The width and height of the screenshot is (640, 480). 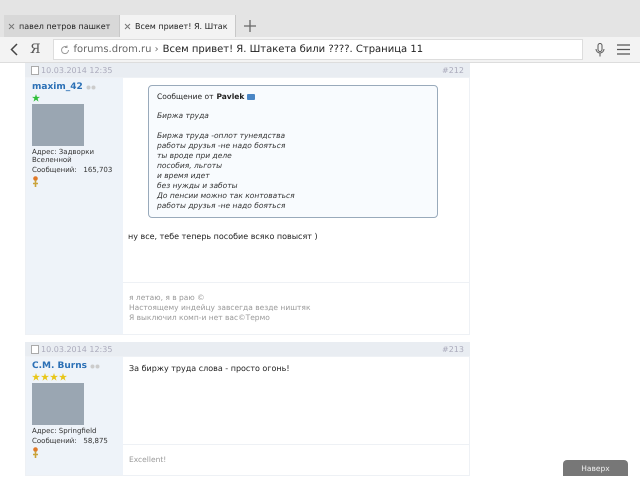 I want to click on browser-tab: павел петров пашкет, so click(x=62, y=26).